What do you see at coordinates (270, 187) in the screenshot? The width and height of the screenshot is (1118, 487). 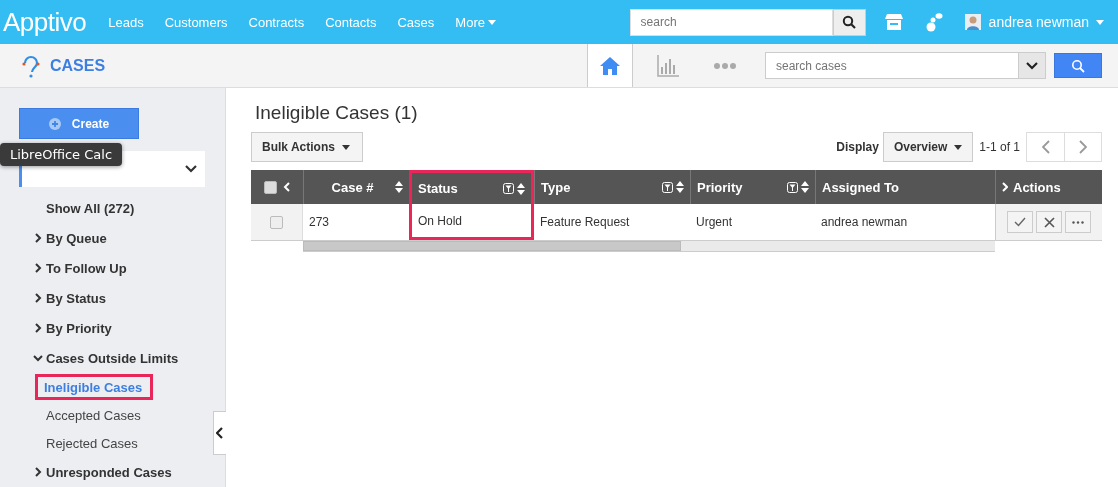 I see `select-all-checkbox` at bounding box center [270, 187].